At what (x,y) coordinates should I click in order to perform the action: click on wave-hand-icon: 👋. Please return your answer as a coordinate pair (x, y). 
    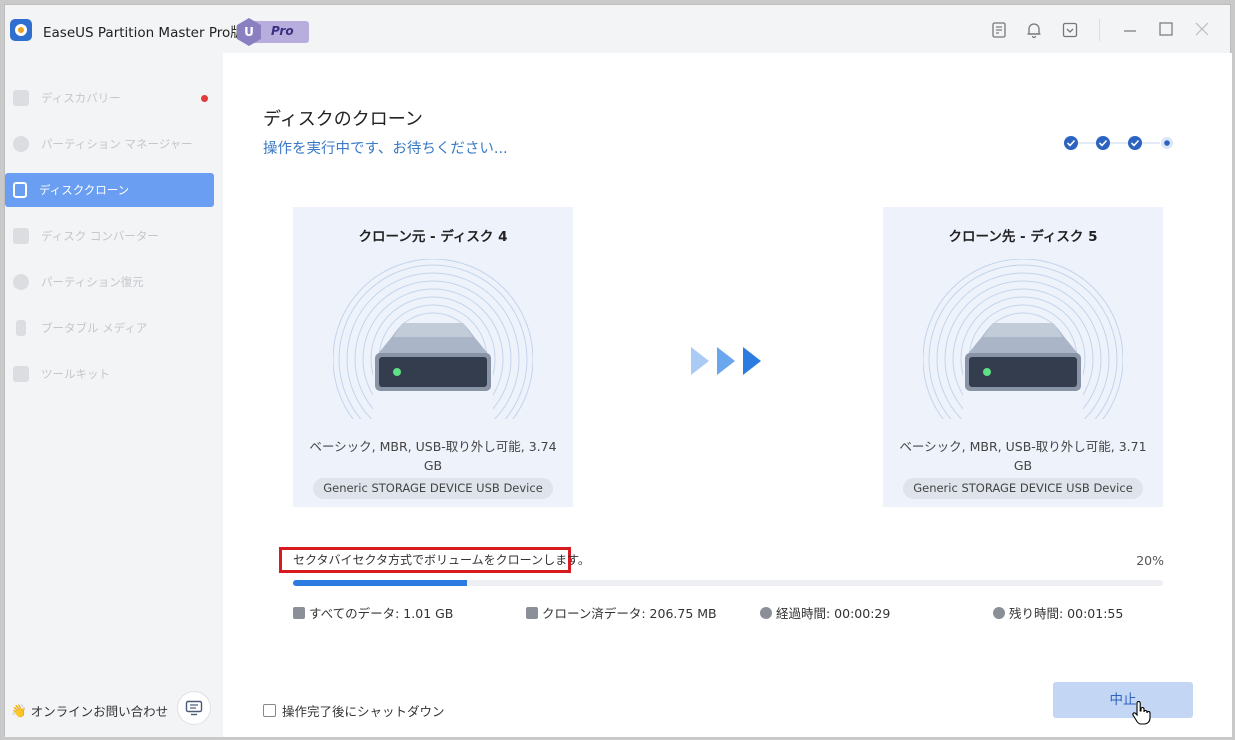
    Looking at the image, I should click on (19, 710).